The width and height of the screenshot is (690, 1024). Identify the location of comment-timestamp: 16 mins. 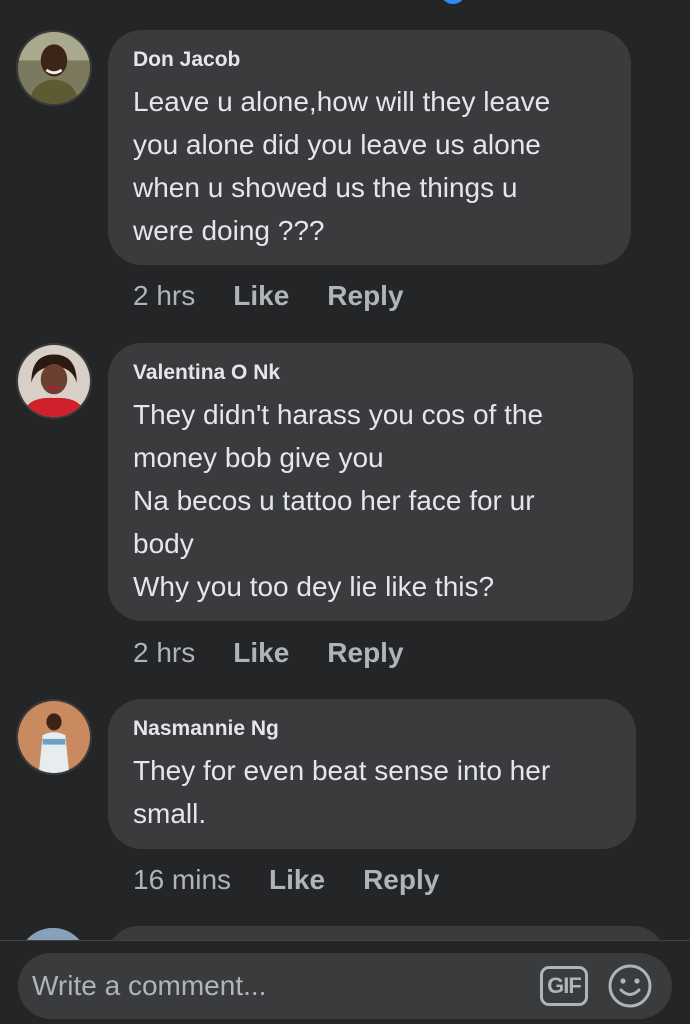
(182, 880).